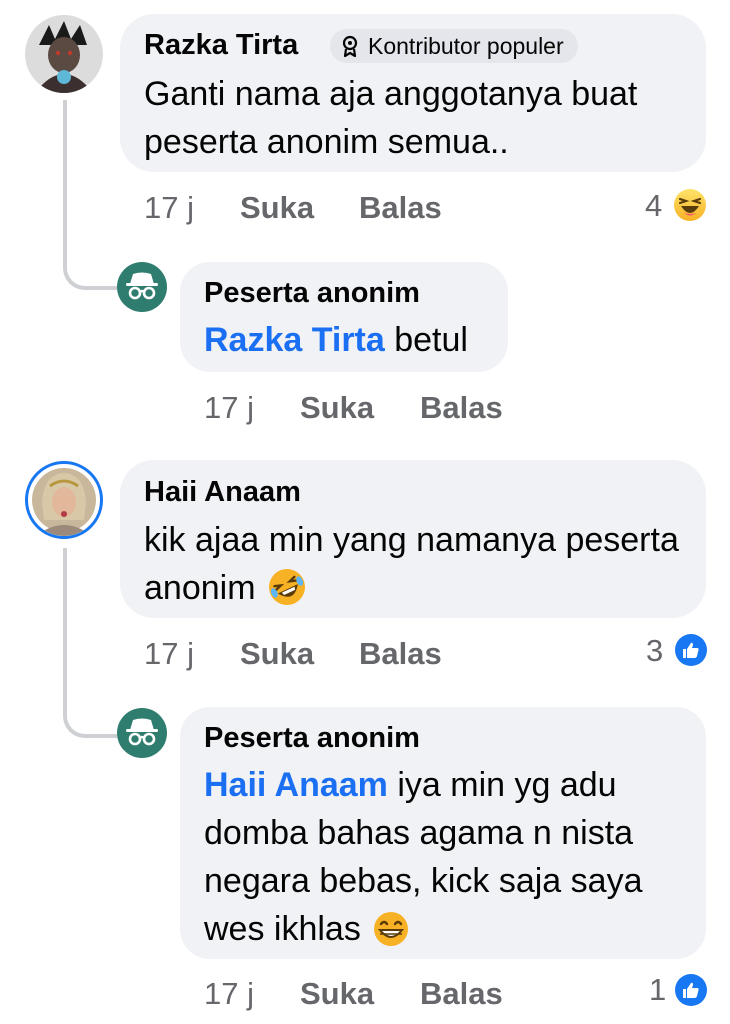  I want to click on comment-author: Razka Tirta, so click(221, 45).